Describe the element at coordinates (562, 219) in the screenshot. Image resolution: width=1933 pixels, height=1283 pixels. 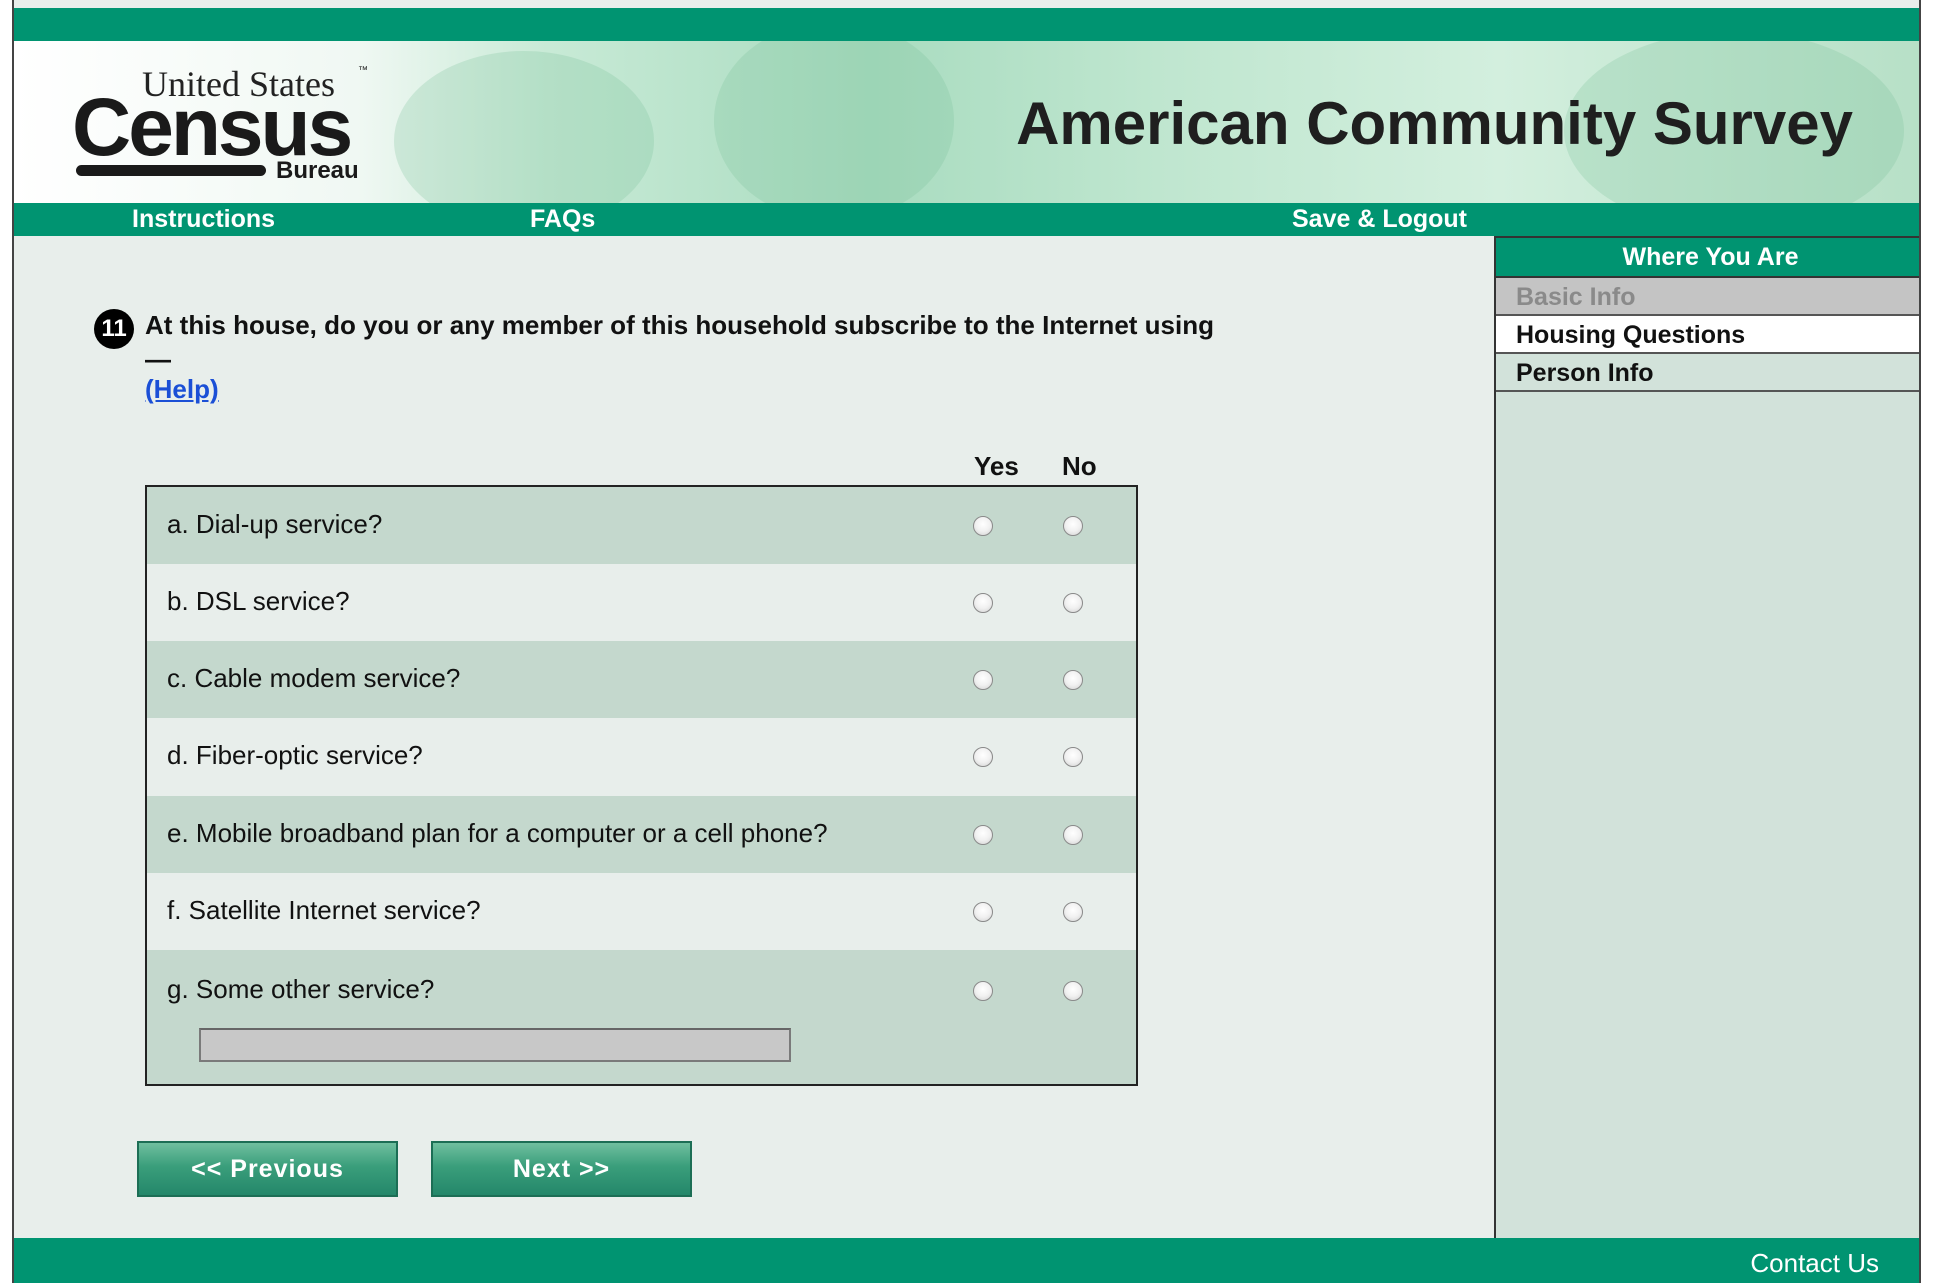
I see `nav-faqs: FAQs` at that location.